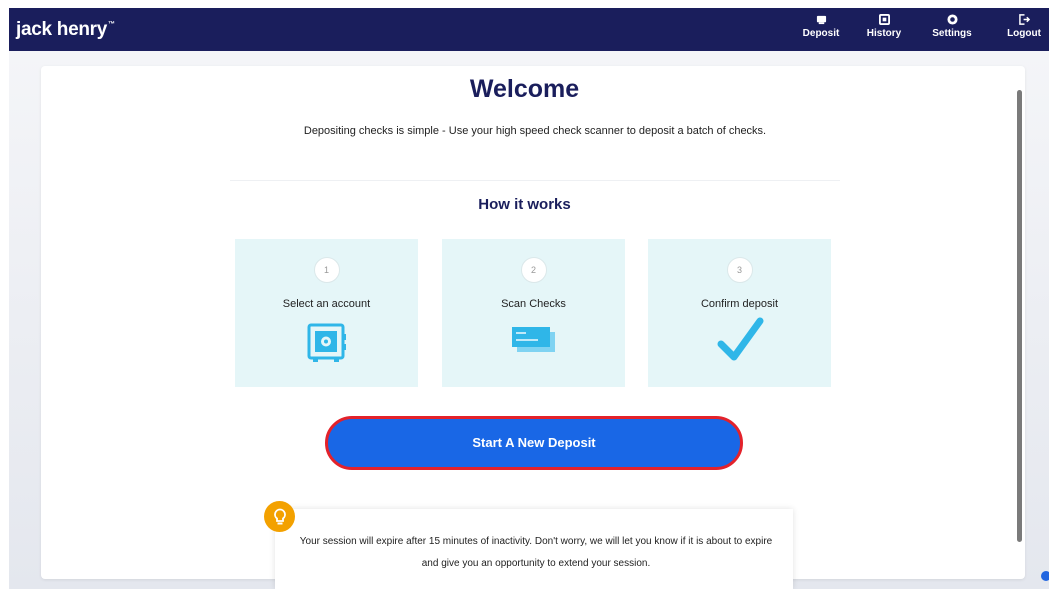  What do you see at coordinates (821, 33) in the screenshot?
I see `nav-deposit-label: Deposit` at bounding box center [821, 33].